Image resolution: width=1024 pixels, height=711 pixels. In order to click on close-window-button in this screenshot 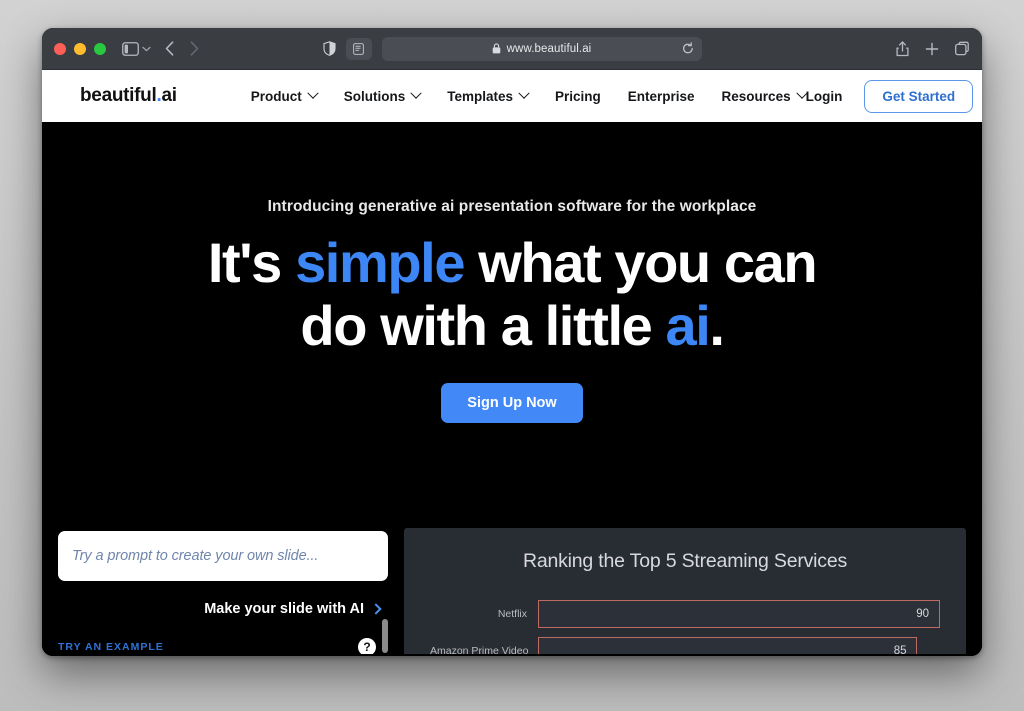, I will do `click(60, 48)`.